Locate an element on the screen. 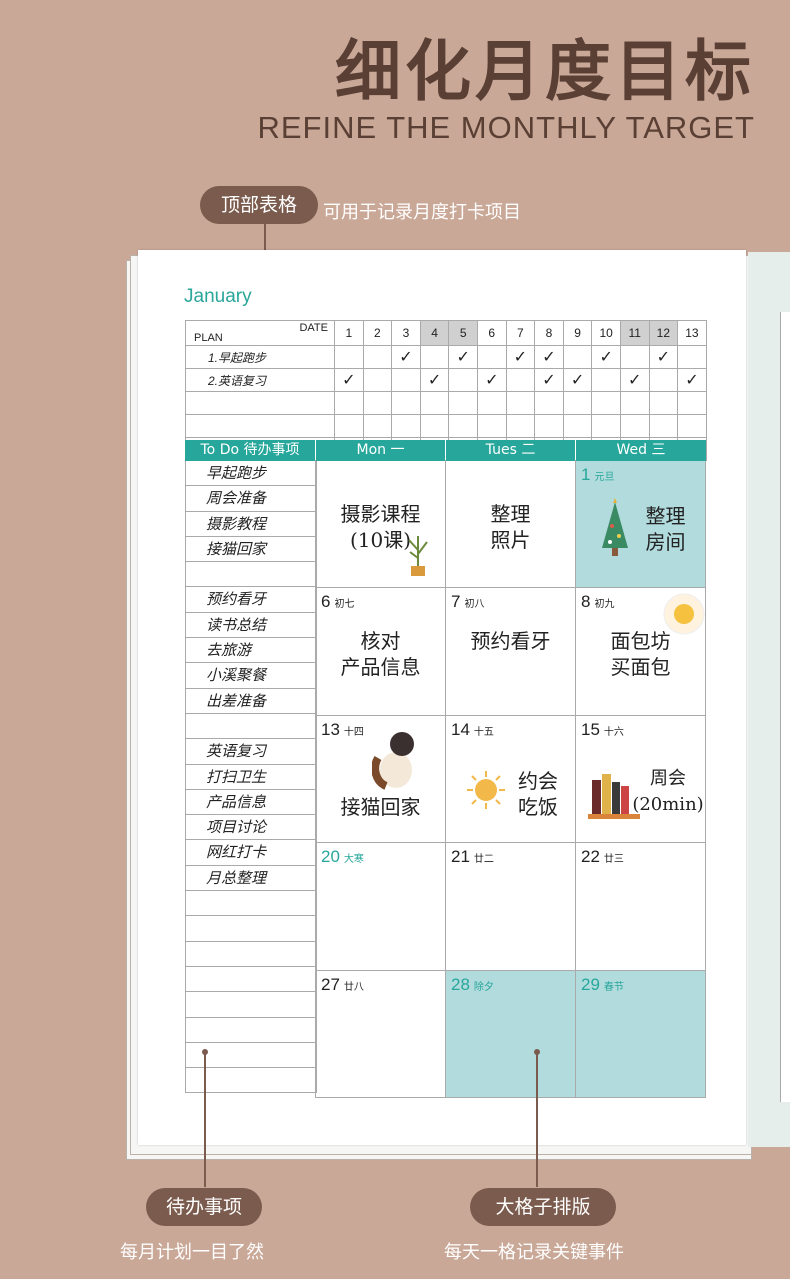  todo-item: 接猫回家 is located at coordinates (251, 550).